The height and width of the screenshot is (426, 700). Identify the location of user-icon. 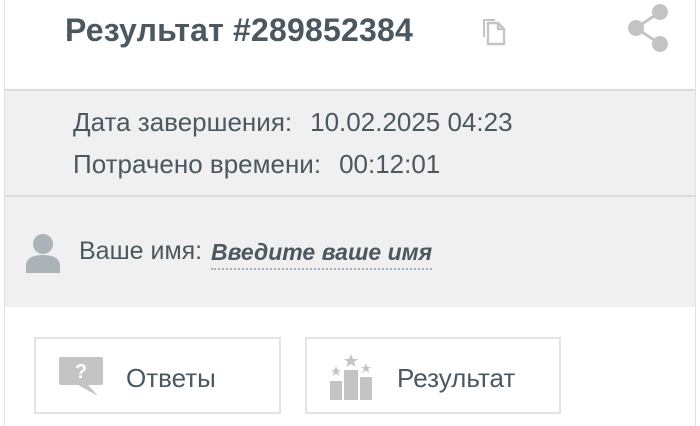
(43, 253).